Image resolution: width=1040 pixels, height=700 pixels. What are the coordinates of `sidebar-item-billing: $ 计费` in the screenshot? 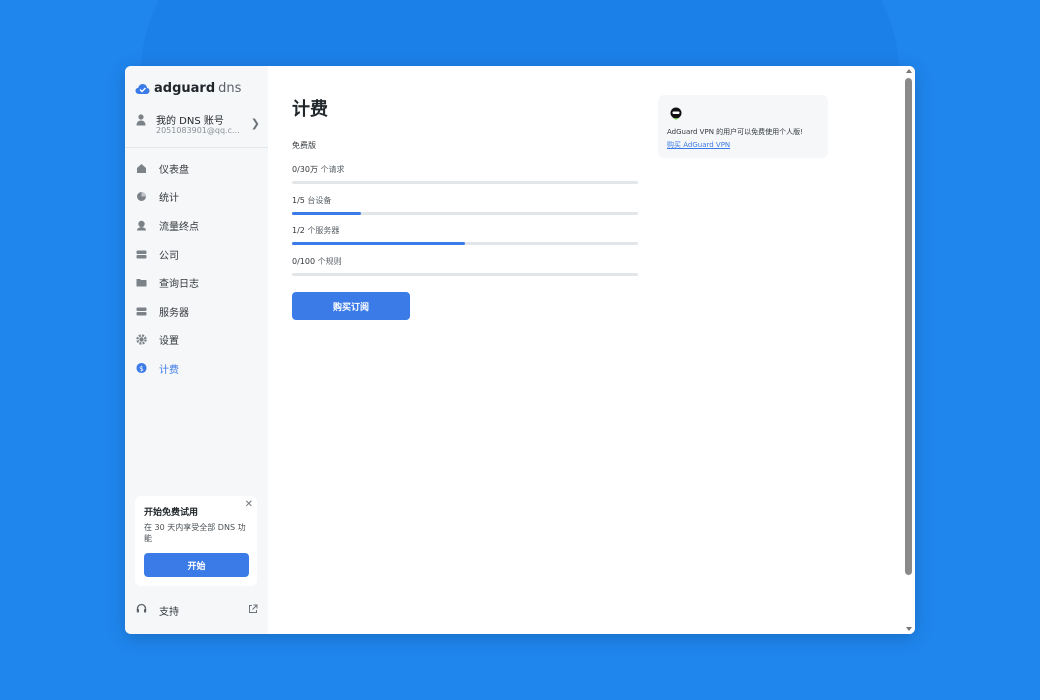 It's located at (196, 368).